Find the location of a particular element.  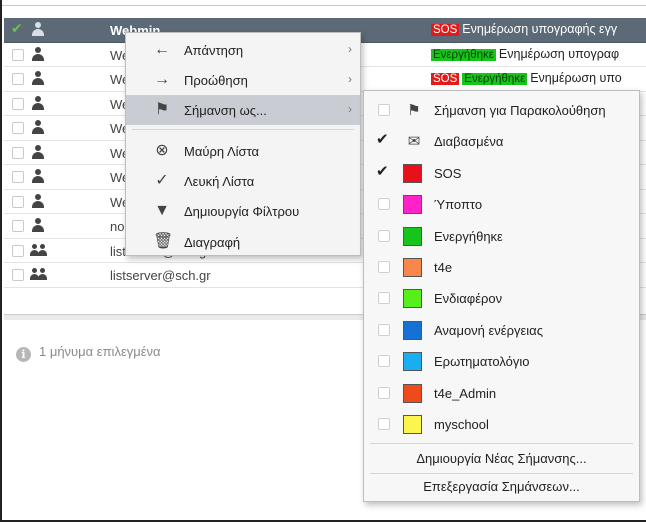

flag-menu-item: Αναμονή ενέργειας is located at coordinates (501, 330).